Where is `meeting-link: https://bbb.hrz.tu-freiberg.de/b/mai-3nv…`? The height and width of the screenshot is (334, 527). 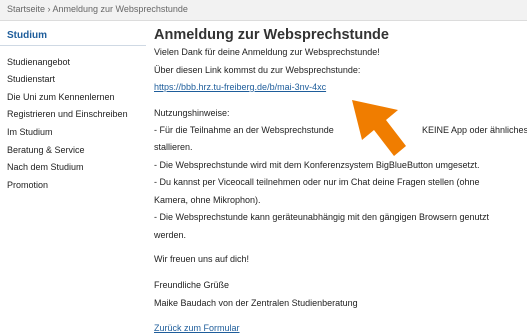
meeting-link: https://bbb.hrz.tu-freiberg.de/b/mai-3nv… is located at coordinates (240, 87).